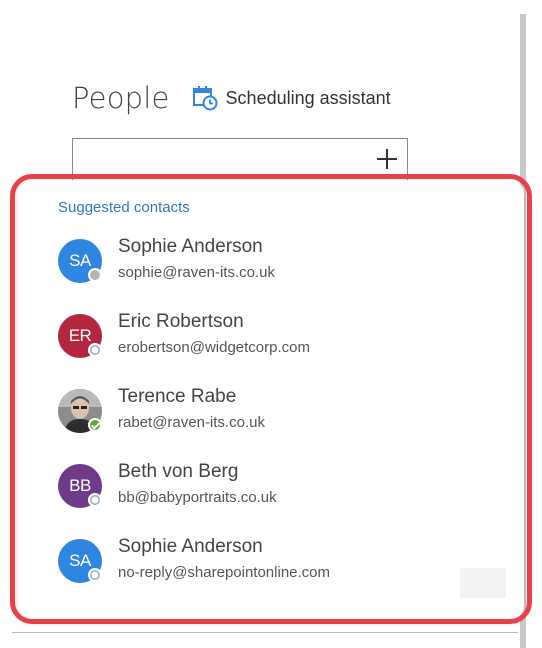 The height and width of the screenshot is (648, 542). What do you see at coordinates (224, 572) in the screenshot?
I see `contact-email: no-reply@sharepointonline.com` at bounding box center [224, 572].